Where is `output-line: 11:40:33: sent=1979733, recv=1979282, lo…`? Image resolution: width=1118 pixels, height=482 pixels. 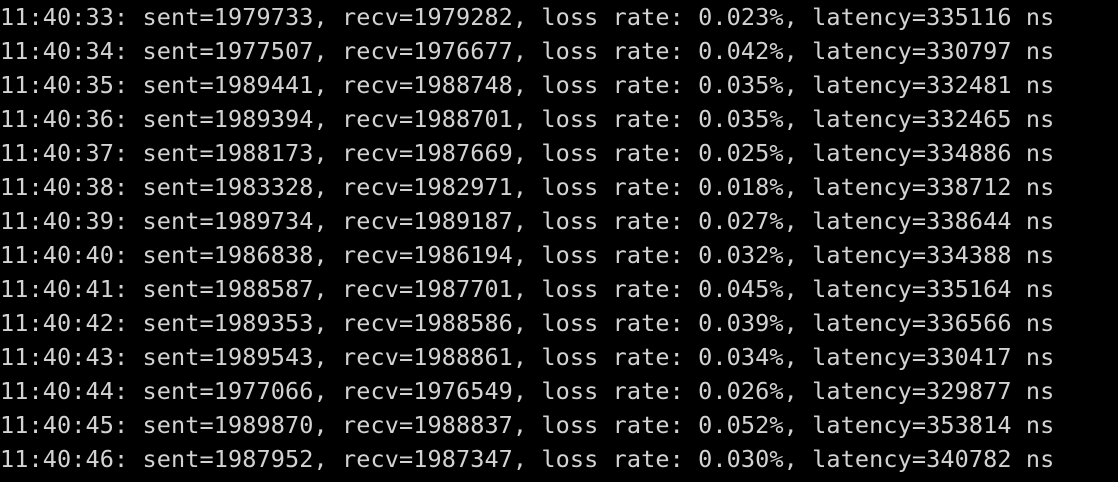 output-line: 11:40:33: sent=1979733, recv=1979282, lo… is located at coordinates (527, 17).